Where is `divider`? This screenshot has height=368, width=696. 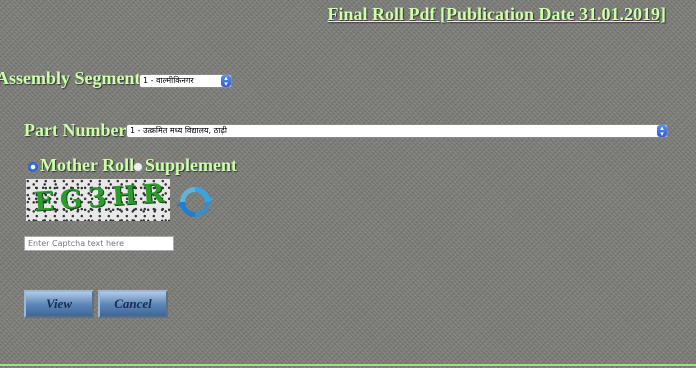 divider is located at coordinates (348, 365).